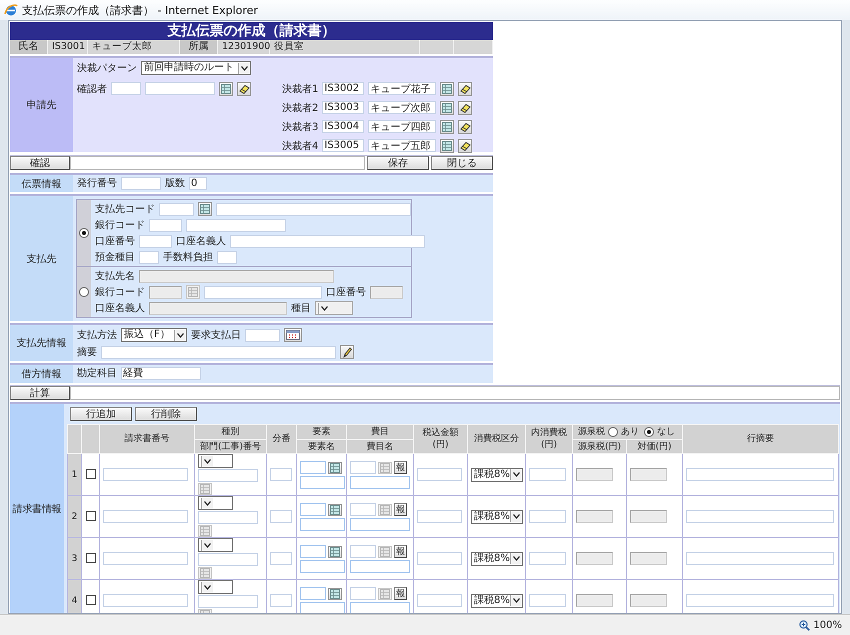 The height and width of the screenshot is (635, 850). What do you see at coordinates (380, 432) in the screenshot?
I see `column-header: 費目` at bounding box center [380, 432].